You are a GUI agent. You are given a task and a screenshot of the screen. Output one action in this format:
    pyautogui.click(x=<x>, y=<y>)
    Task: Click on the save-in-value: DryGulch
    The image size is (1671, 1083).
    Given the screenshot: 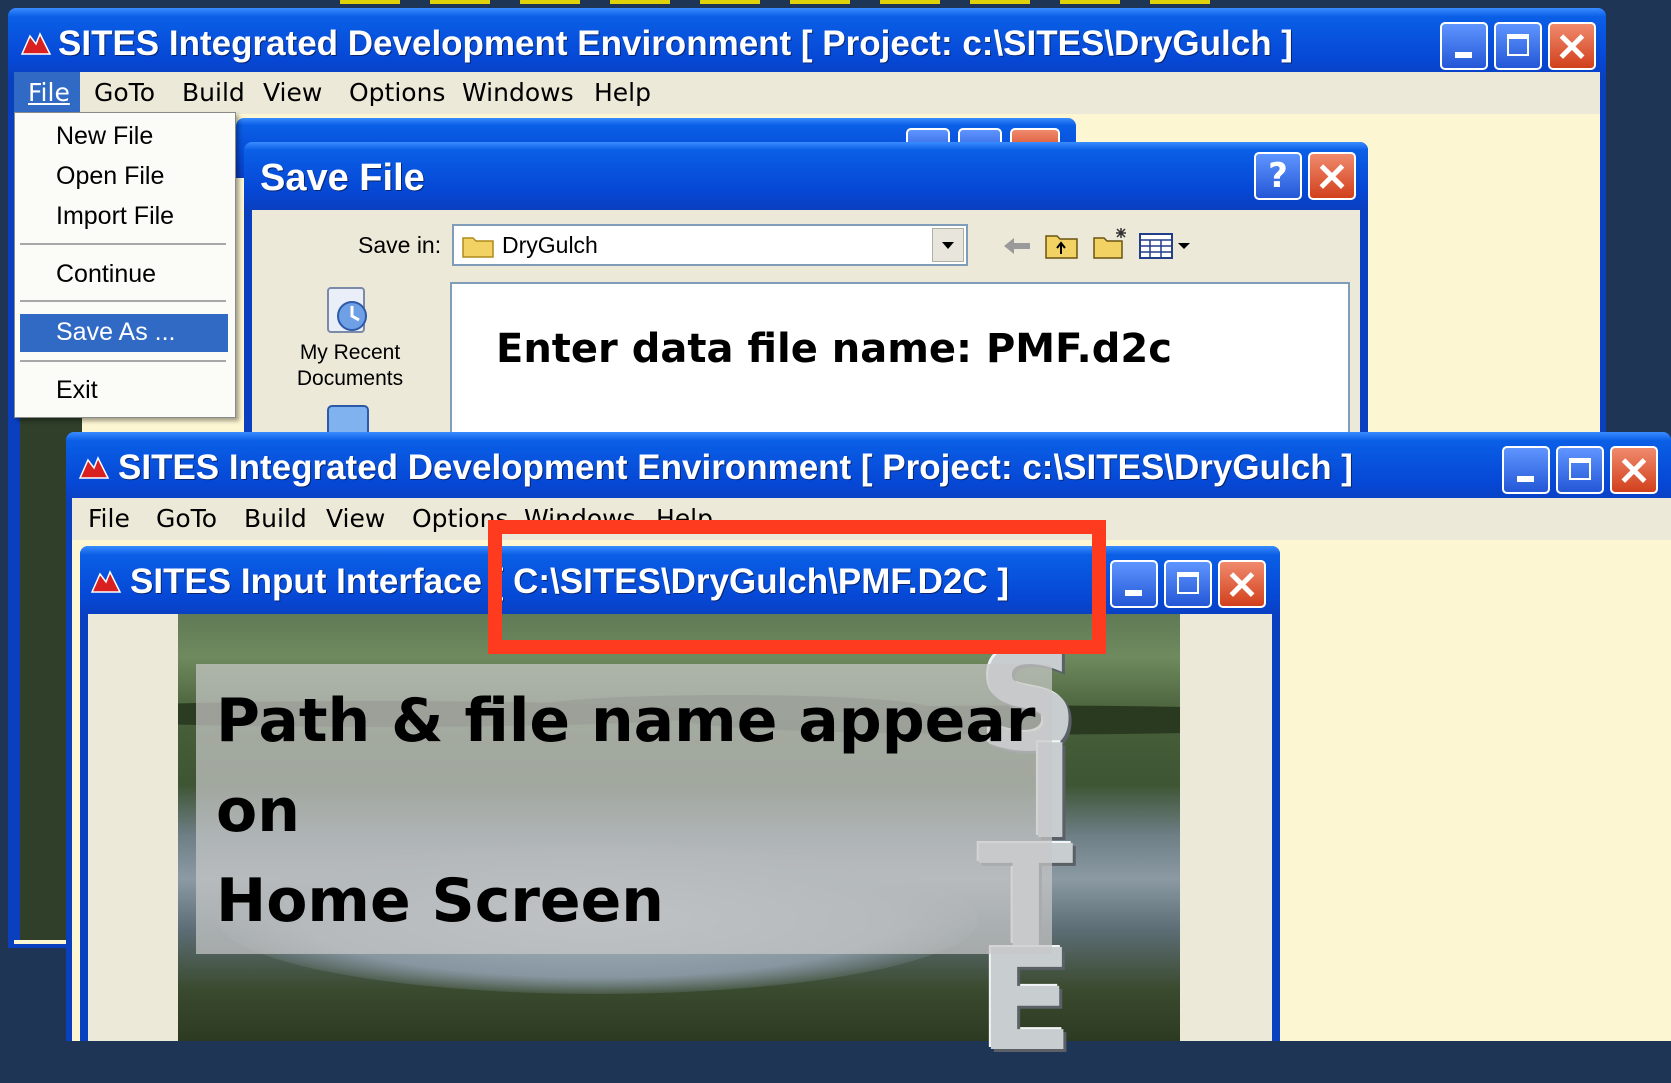 What is the action you would take?
    pyautogui.click(x=550, y=245)
    